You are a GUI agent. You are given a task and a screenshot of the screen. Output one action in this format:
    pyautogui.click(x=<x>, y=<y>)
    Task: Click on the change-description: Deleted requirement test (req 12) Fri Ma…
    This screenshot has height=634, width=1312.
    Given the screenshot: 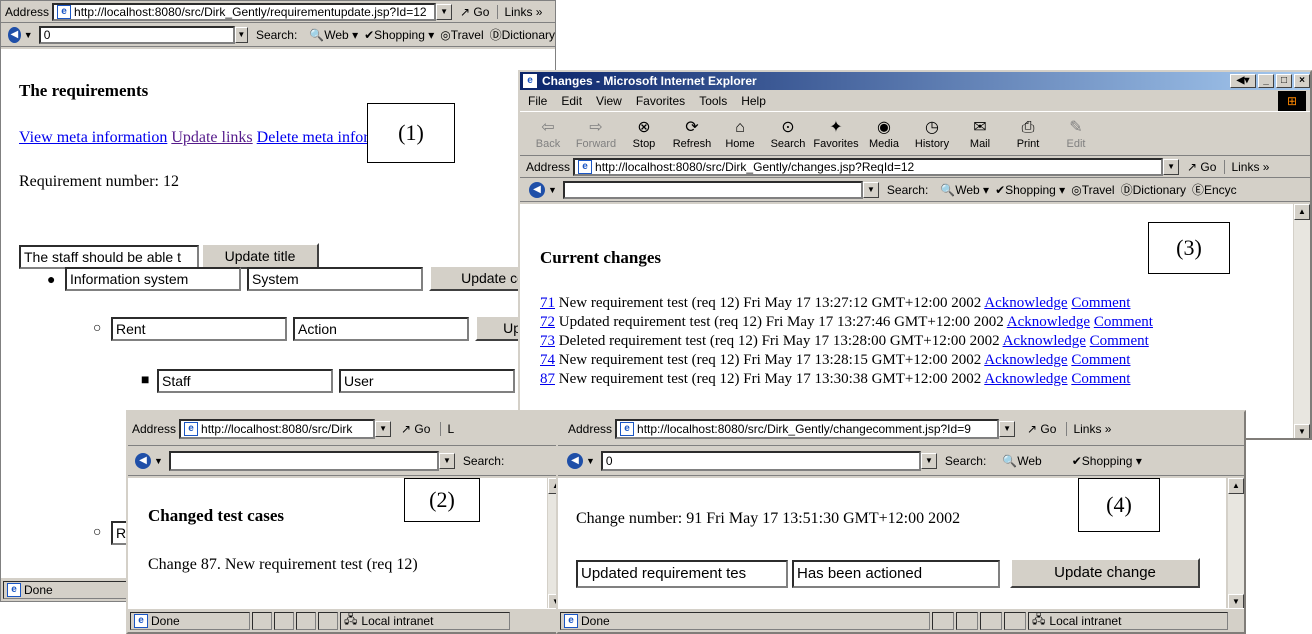 What is the action you would take?
    pyautogui.click(x=779, y=341)
    